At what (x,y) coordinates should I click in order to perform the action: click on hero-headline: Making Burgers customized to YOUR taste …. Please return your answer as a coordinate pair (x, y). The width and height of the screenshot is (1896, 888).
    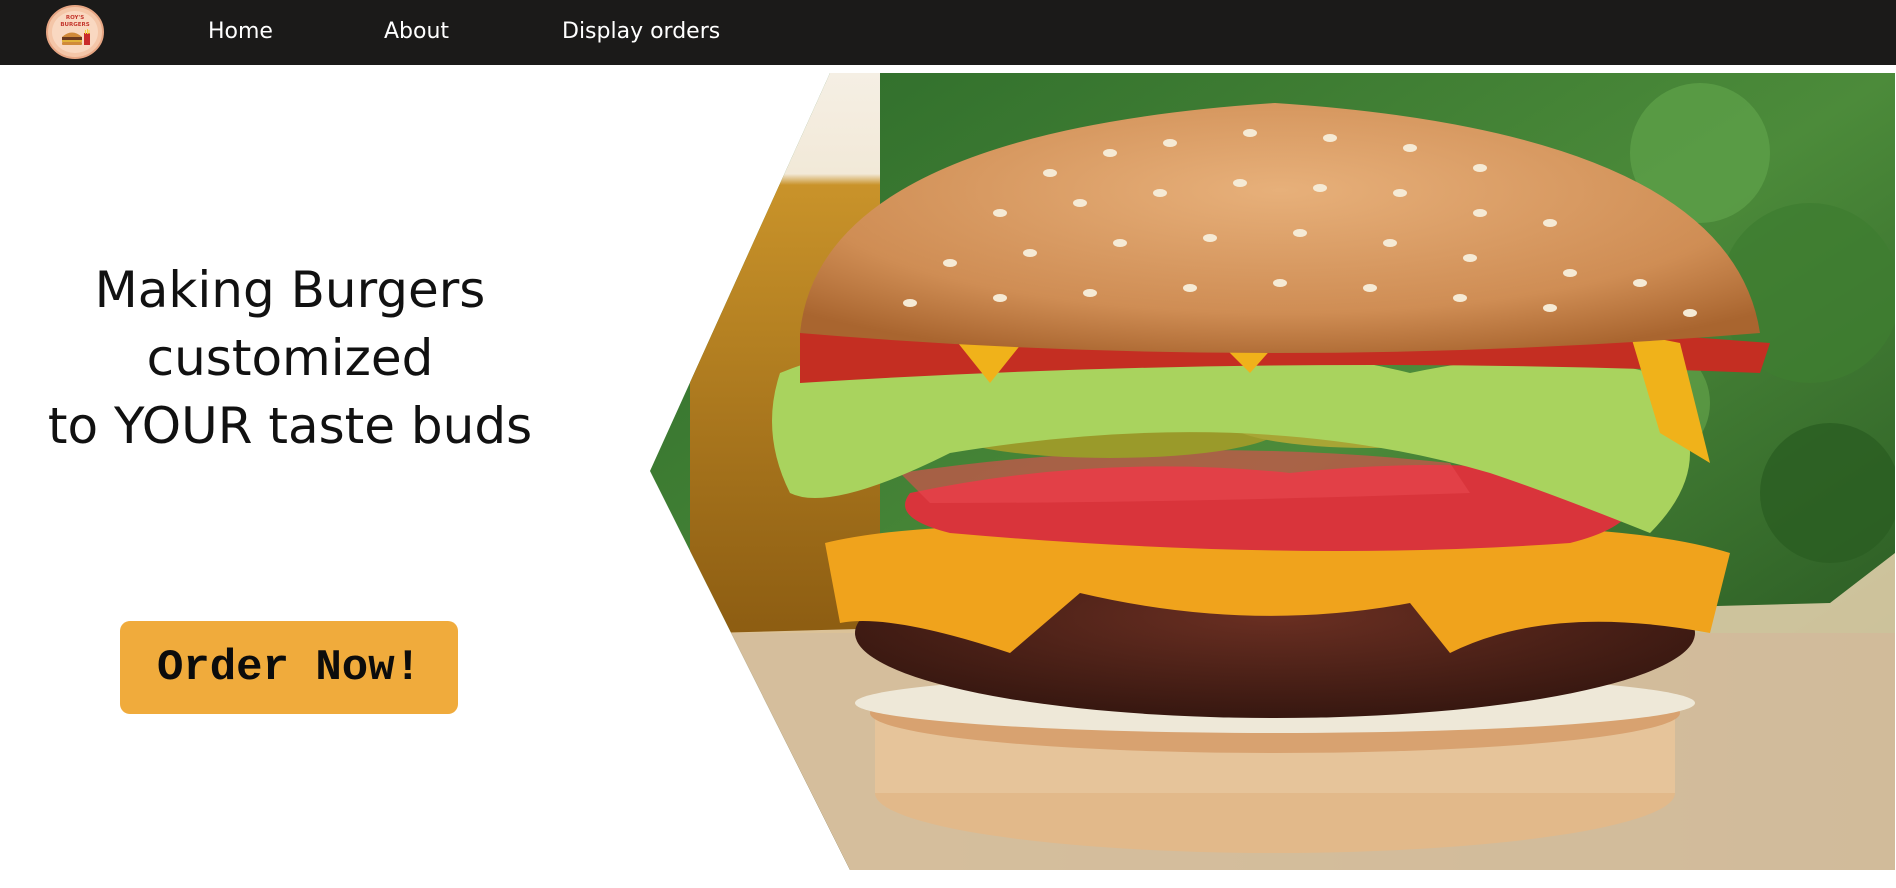
    Looking at the image, I should click on (290, 358).